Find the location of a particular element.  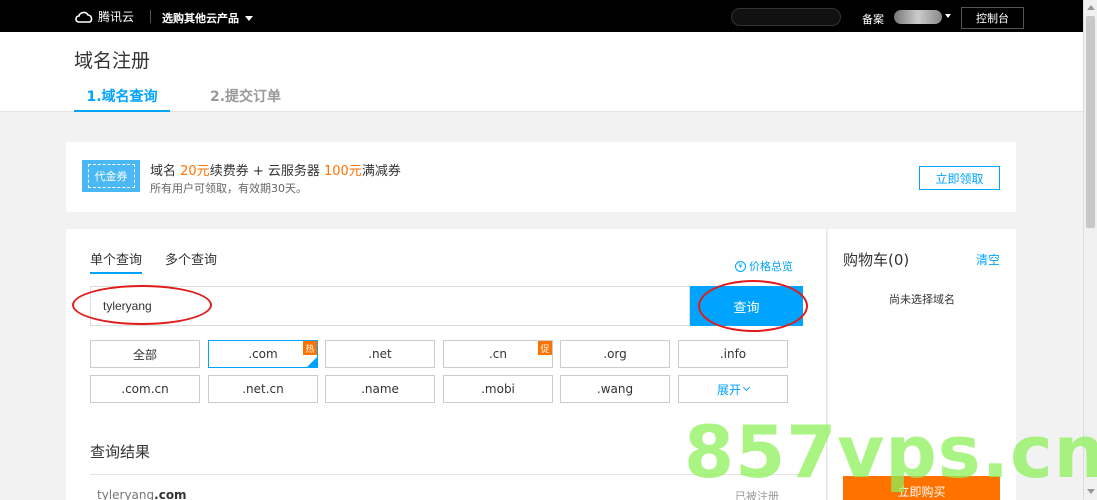

user-caret-down-icon is located at coordinates (948, 16).